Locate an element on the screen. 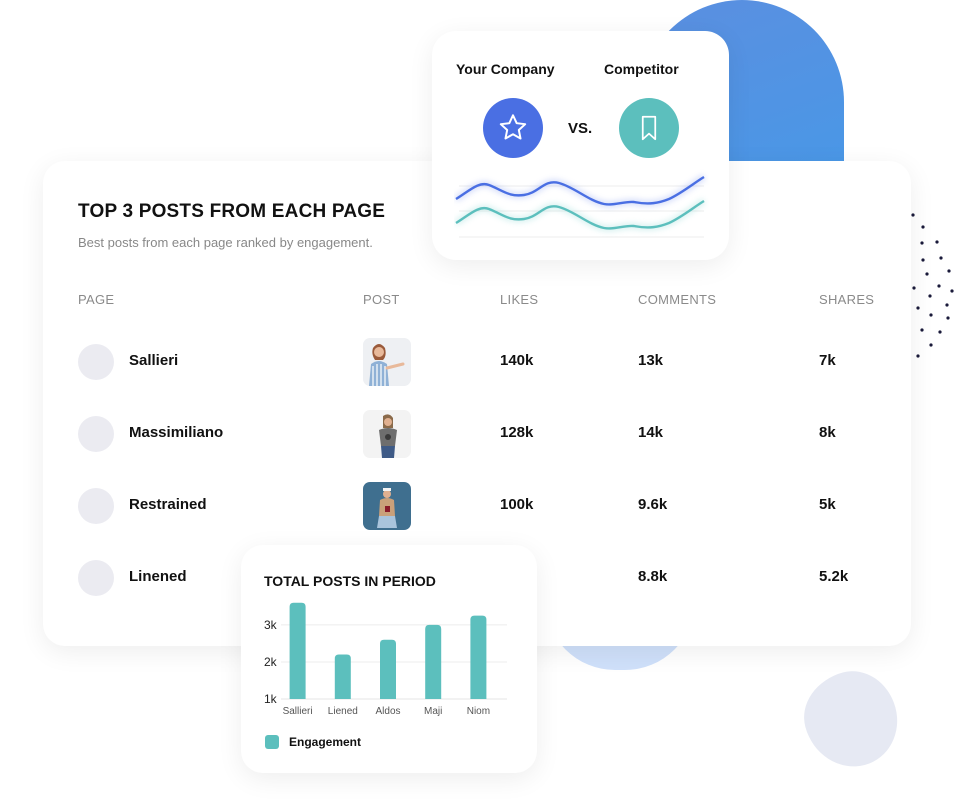 This screenshot has height=807, width=954. comments-value: 13k is located at coordinates (651, 360).